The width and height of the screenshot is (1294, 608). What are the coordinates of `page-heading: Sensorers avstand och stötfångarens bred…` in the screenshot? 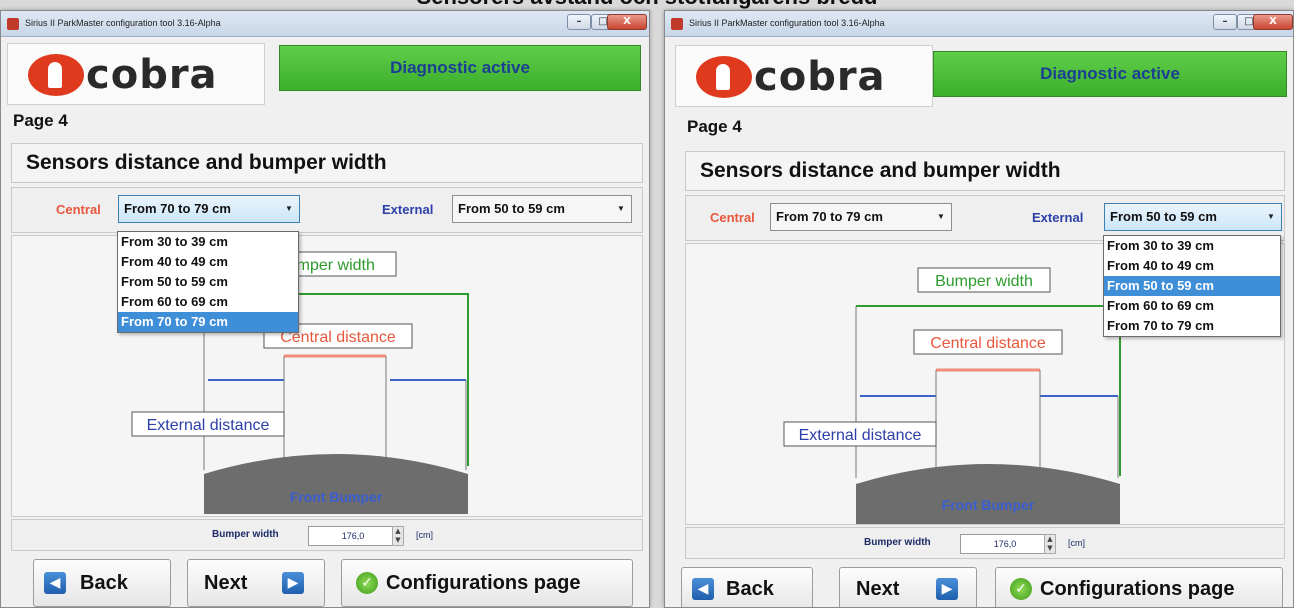 It's located at (647, 5).